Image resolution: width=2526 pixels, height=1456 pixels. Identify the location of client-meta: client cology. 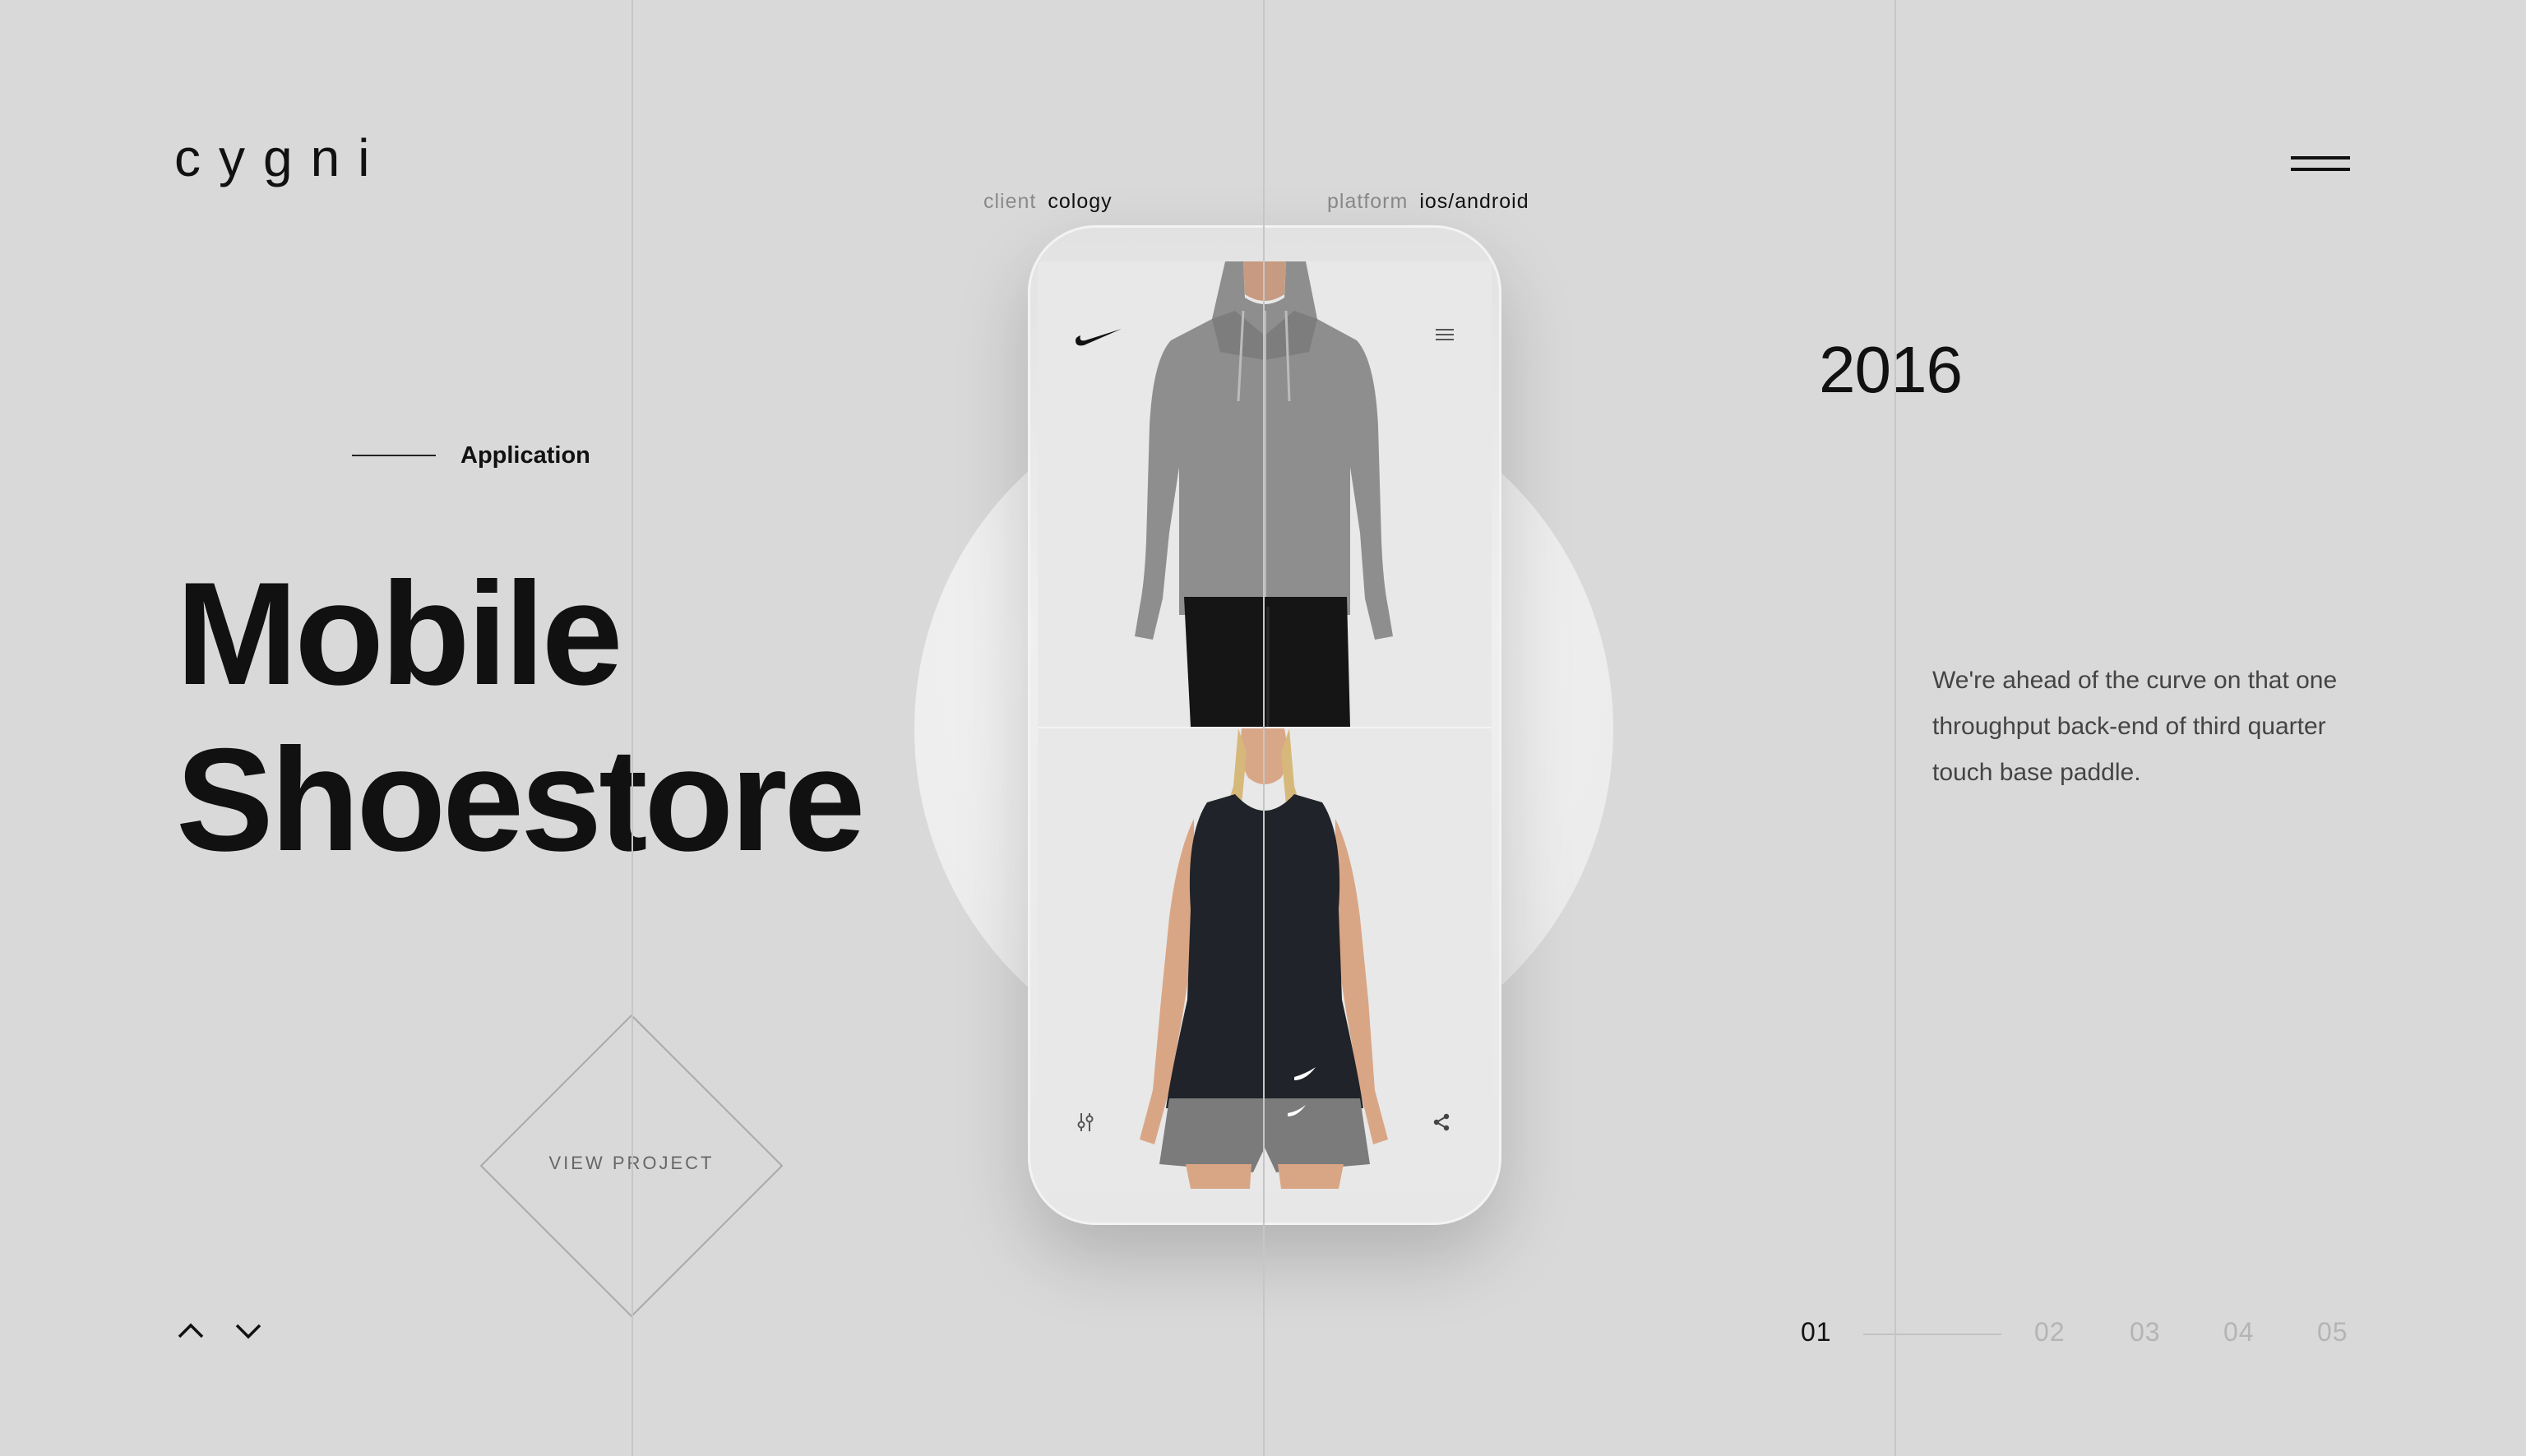
(1048, 201).